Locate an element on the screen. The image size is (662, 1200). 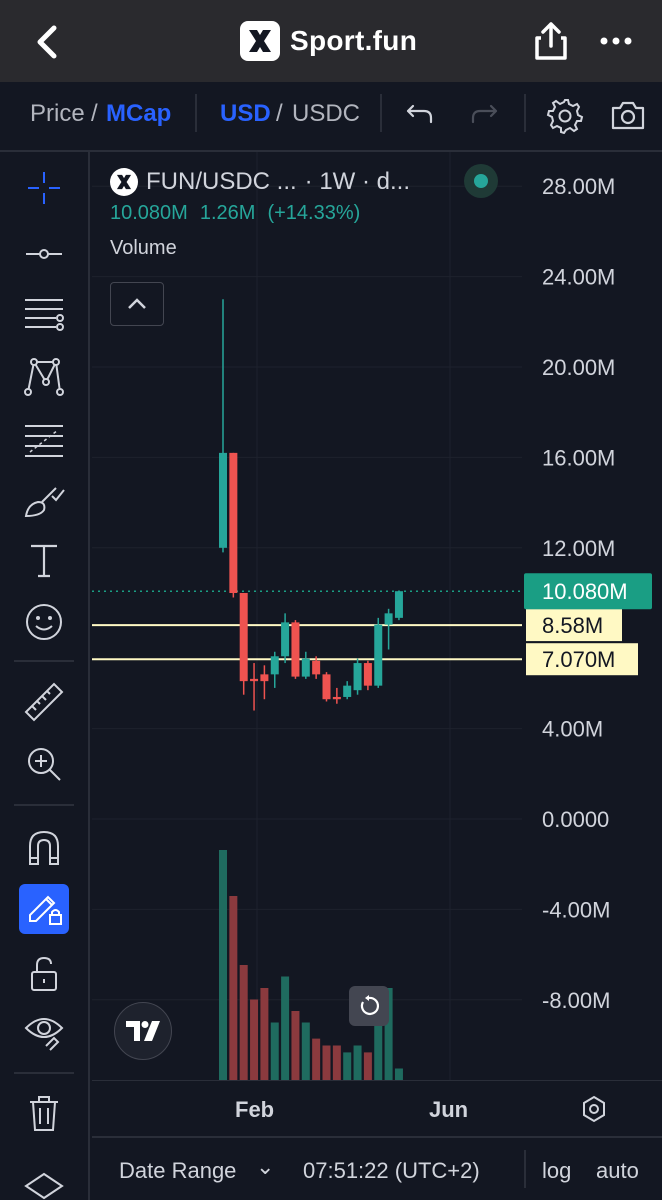
volume-indicator-label: Volume is located at coordinates (260, 248).